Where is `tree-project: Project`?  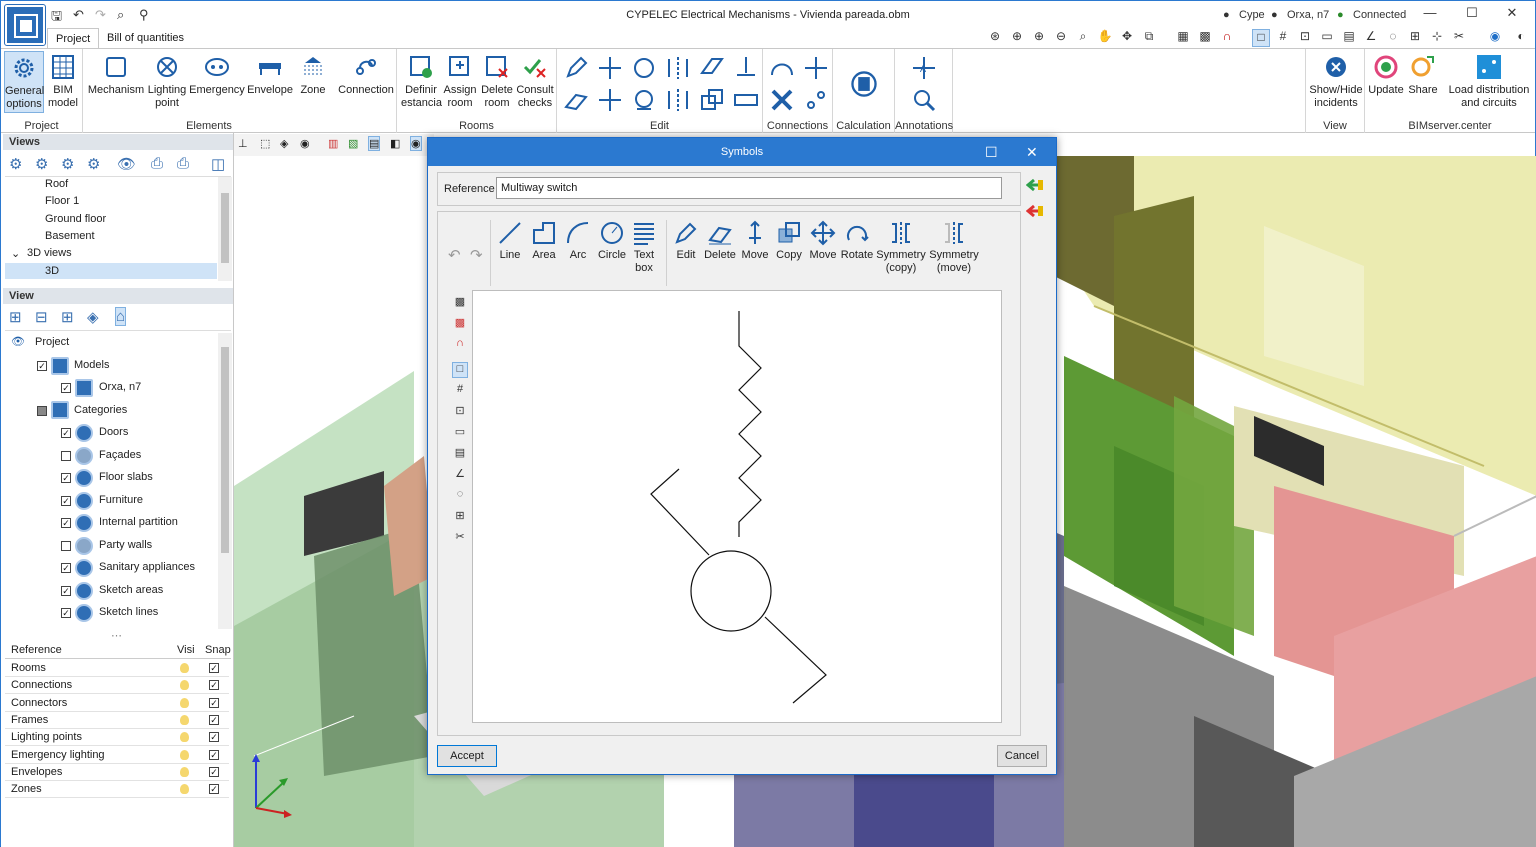 tree-project: Project is located at coordinates (52, 342).